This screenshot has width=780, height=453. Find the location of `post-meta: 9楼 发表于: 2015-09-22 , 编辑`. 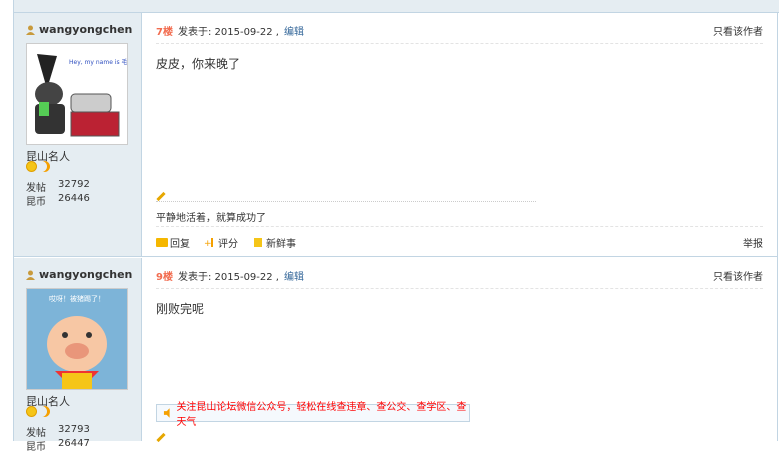

post-meta: 9楼 发表于: 2015-09-22 , 编辑 is located at coordinates (230, 275).